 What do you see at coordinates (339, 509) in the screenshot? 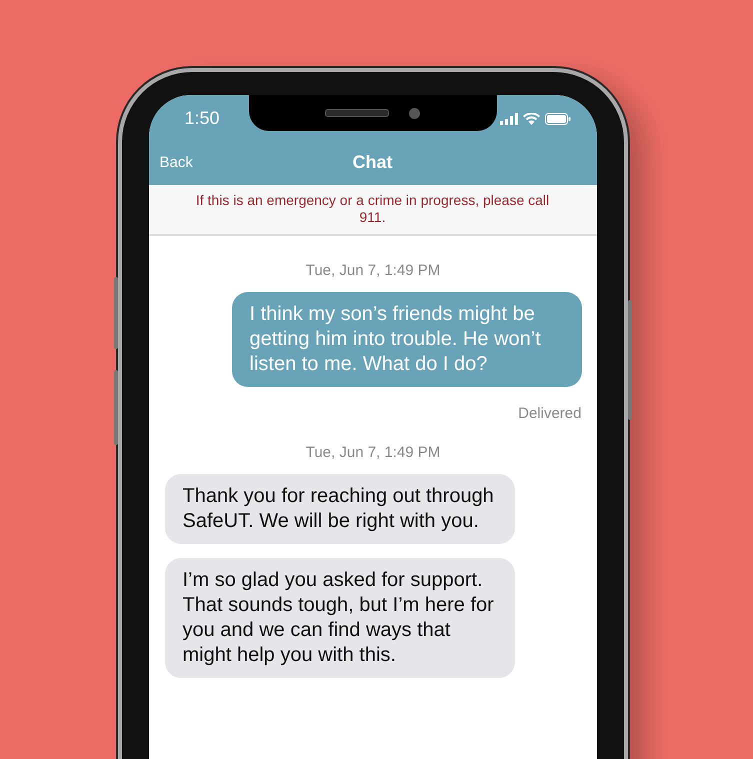
I see `received-message: Thank you for reaching out through SafeUT. We will be right with you.` at bounding box center [339, 509].